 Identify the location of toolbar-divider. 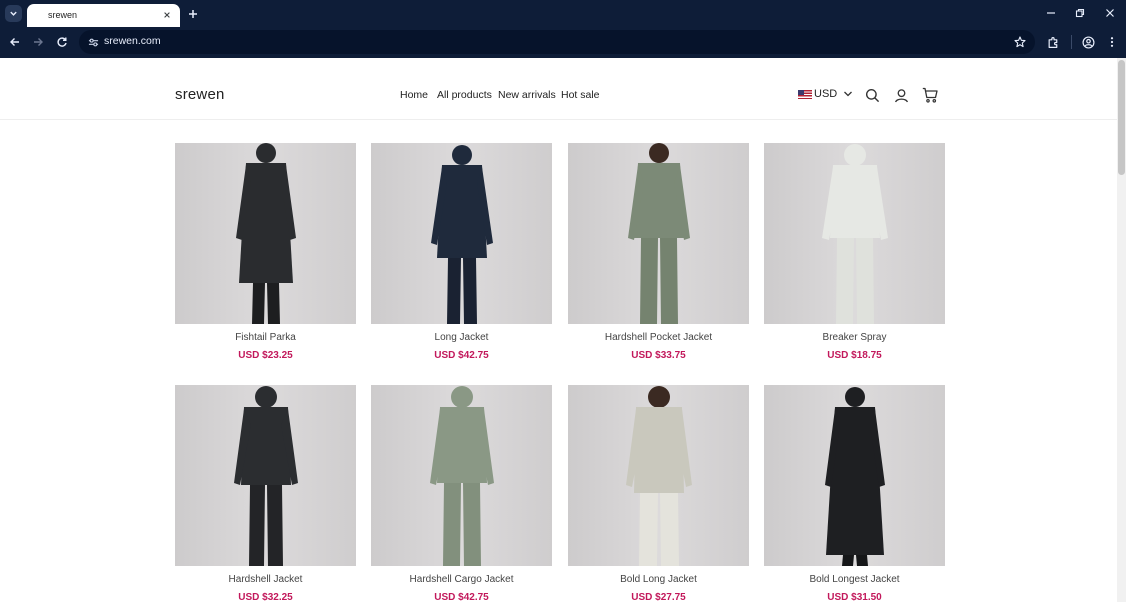
(1071, 42).